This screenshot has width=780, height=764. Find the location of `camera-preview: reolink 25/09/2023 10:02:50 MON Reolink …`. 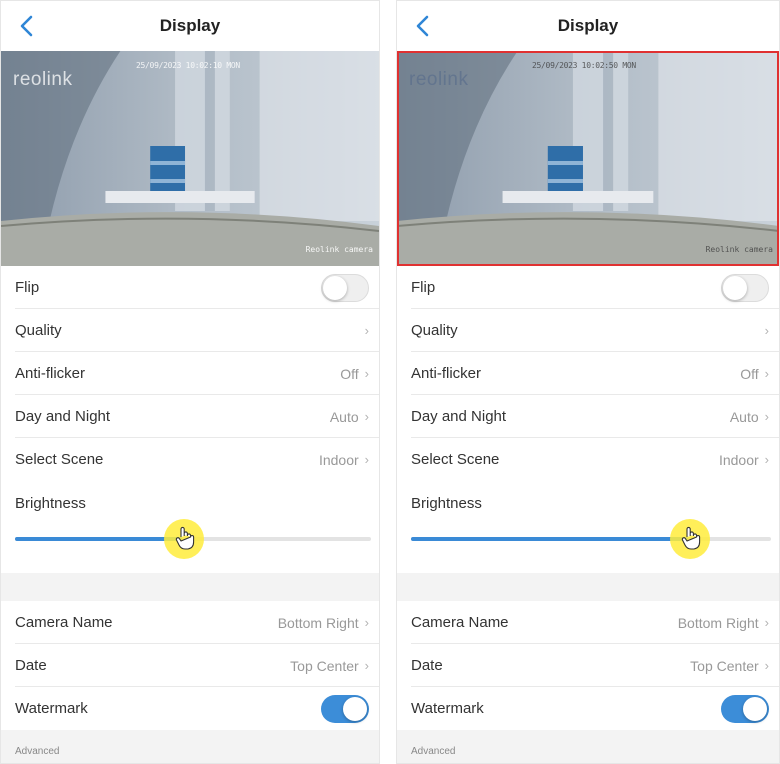

camera-preview: reolink 25/09/2023 10:02:50 MON Reolink … is located at coordinates (588, 158).